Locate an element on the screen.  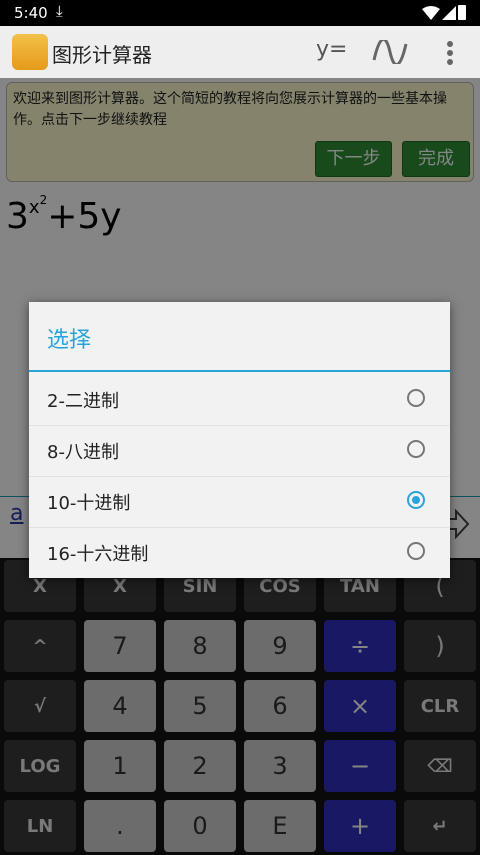
app-bar: 图形计算器 y= is located at coordinates (240, 52).